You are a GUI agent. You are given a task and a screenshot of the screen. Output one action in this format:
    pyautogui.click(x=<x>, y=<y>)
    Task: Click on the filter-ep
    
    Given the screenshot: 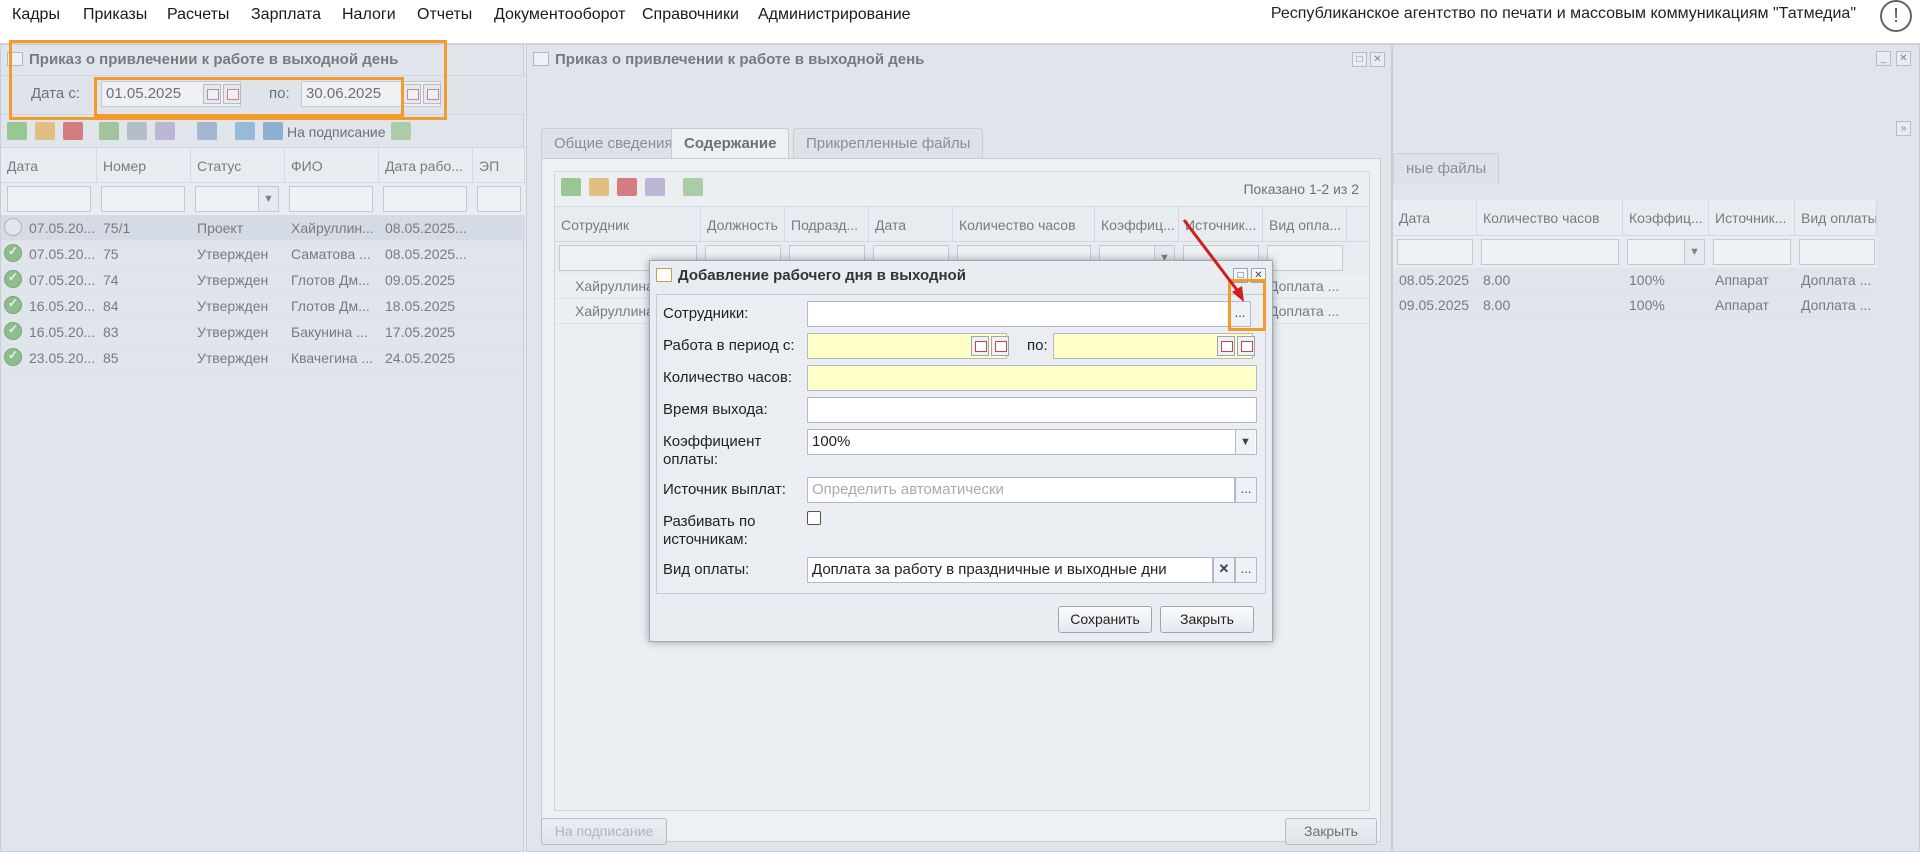 What is the action you would take?
    pyautogui.click(x=499, y=199)
    